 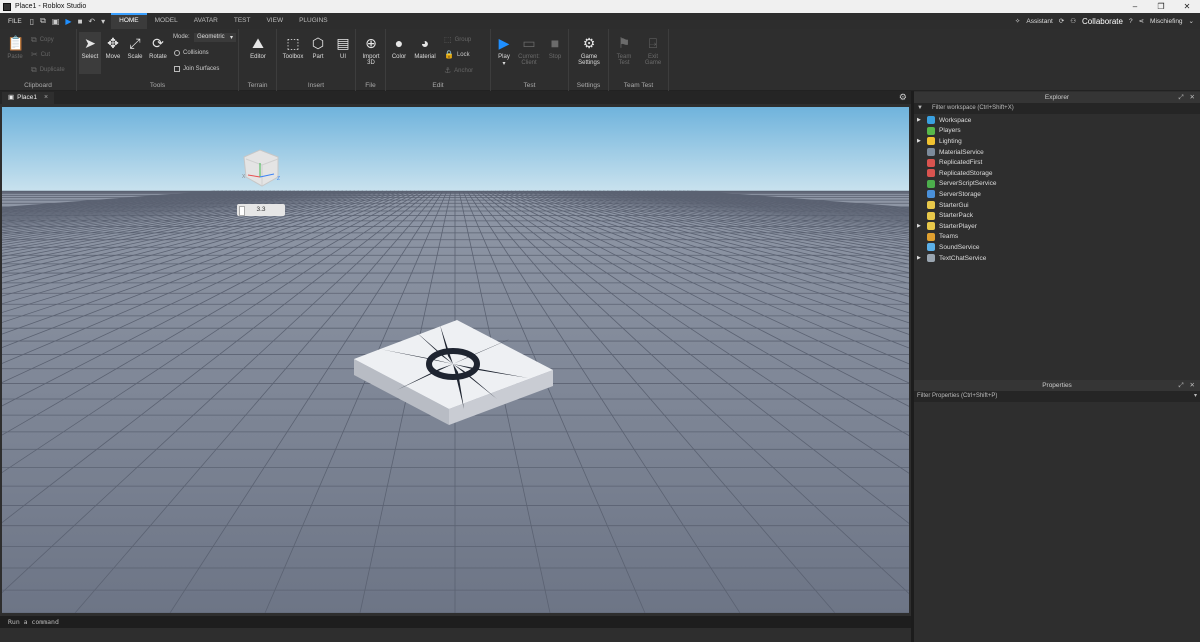 I want to click on explorer-item-soundservice: SoundService, so click(x=1057, y=247).